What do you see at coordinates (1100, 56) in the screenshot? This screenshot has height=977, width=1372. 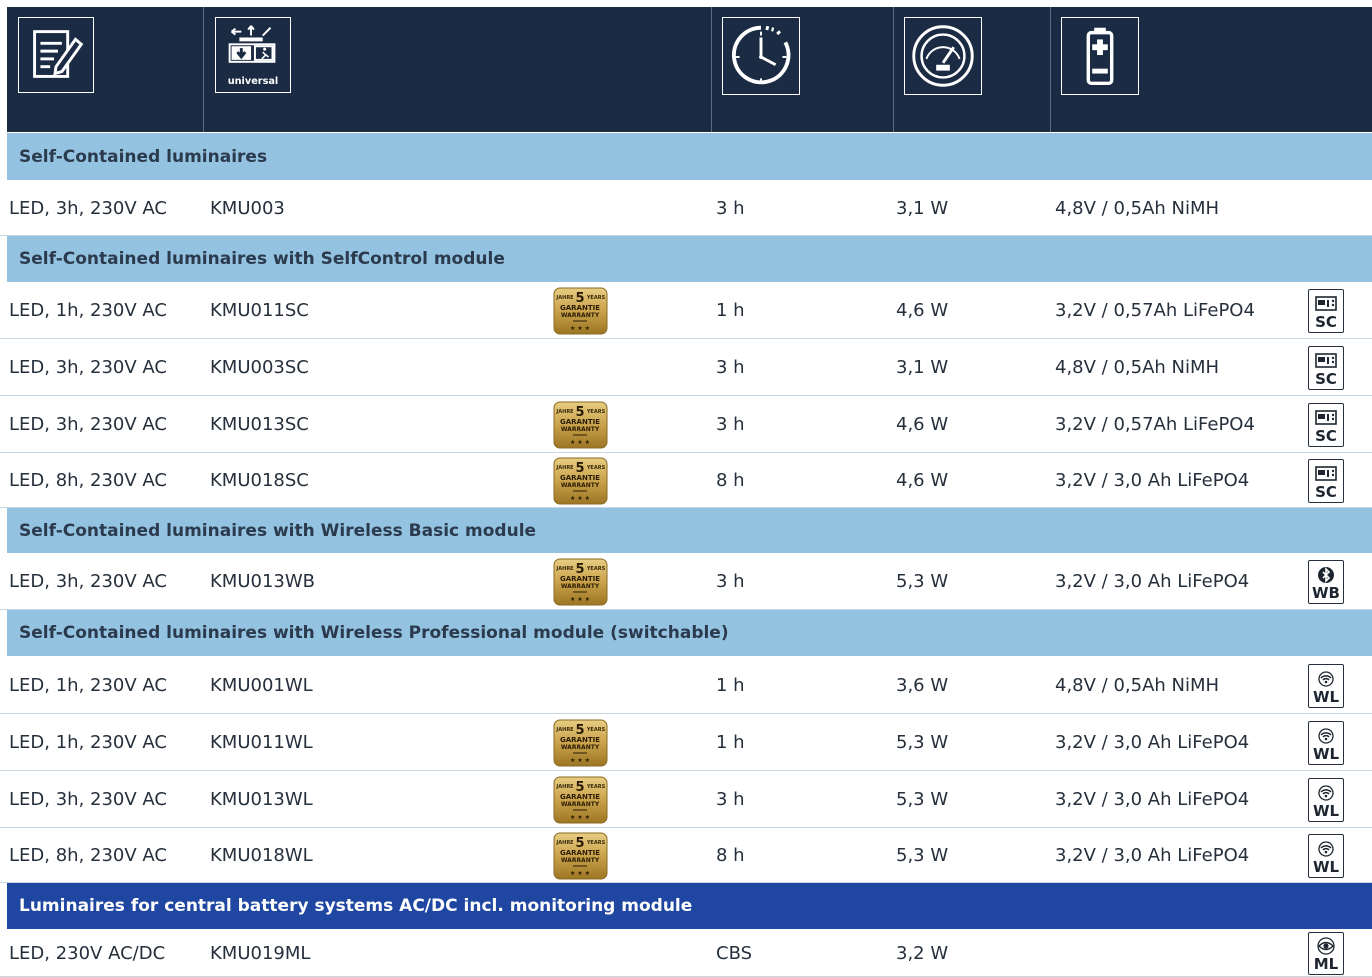 I see `battery-icon` at bounding box center [1100, 56].